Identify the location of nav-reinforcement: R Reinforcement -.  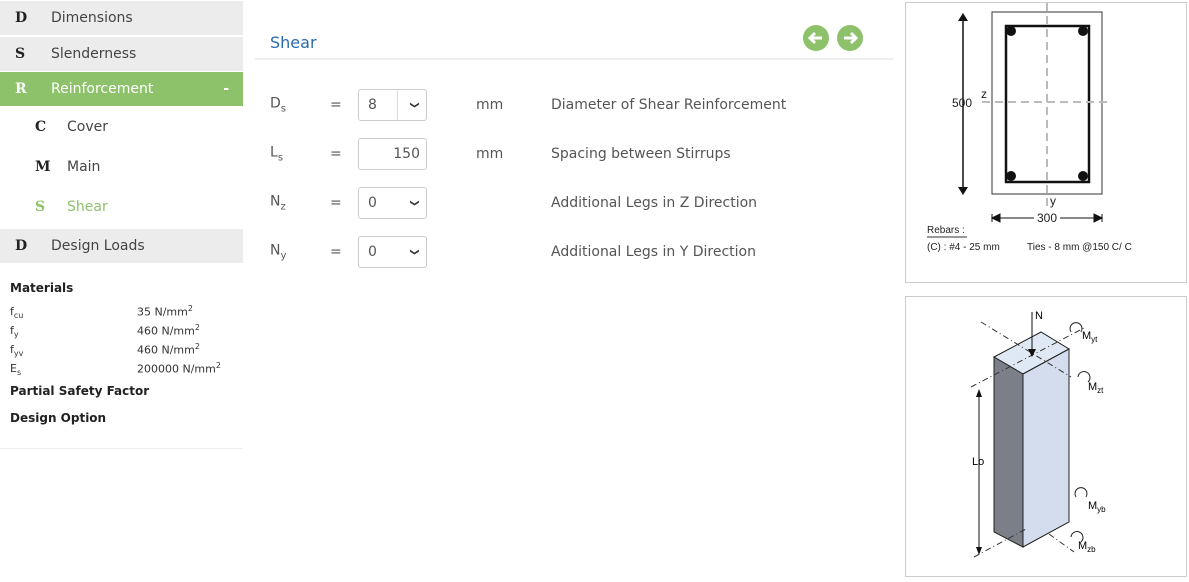
(121, 89).